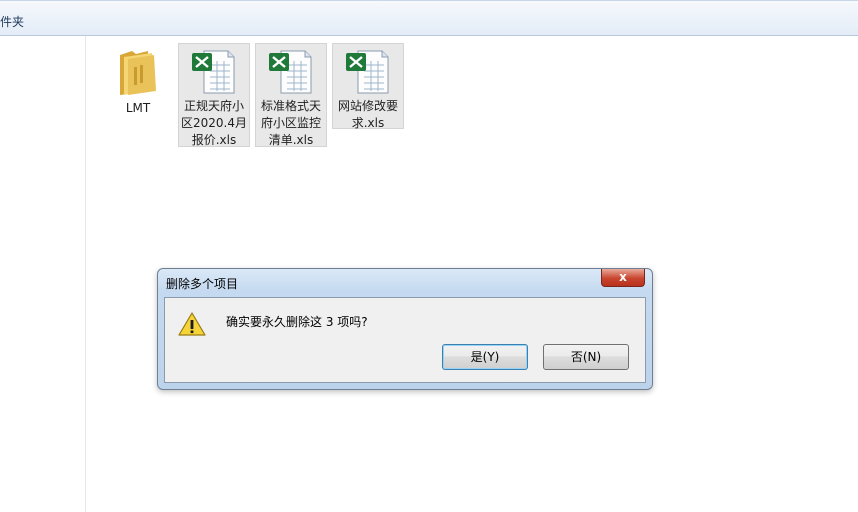 The width and height of the screenshot is (858, 512). What do you see at coordinates (367, 114) in the screenshot?
I see `file-name: 网站修改要求.xls` at bounding box center [367, 114].